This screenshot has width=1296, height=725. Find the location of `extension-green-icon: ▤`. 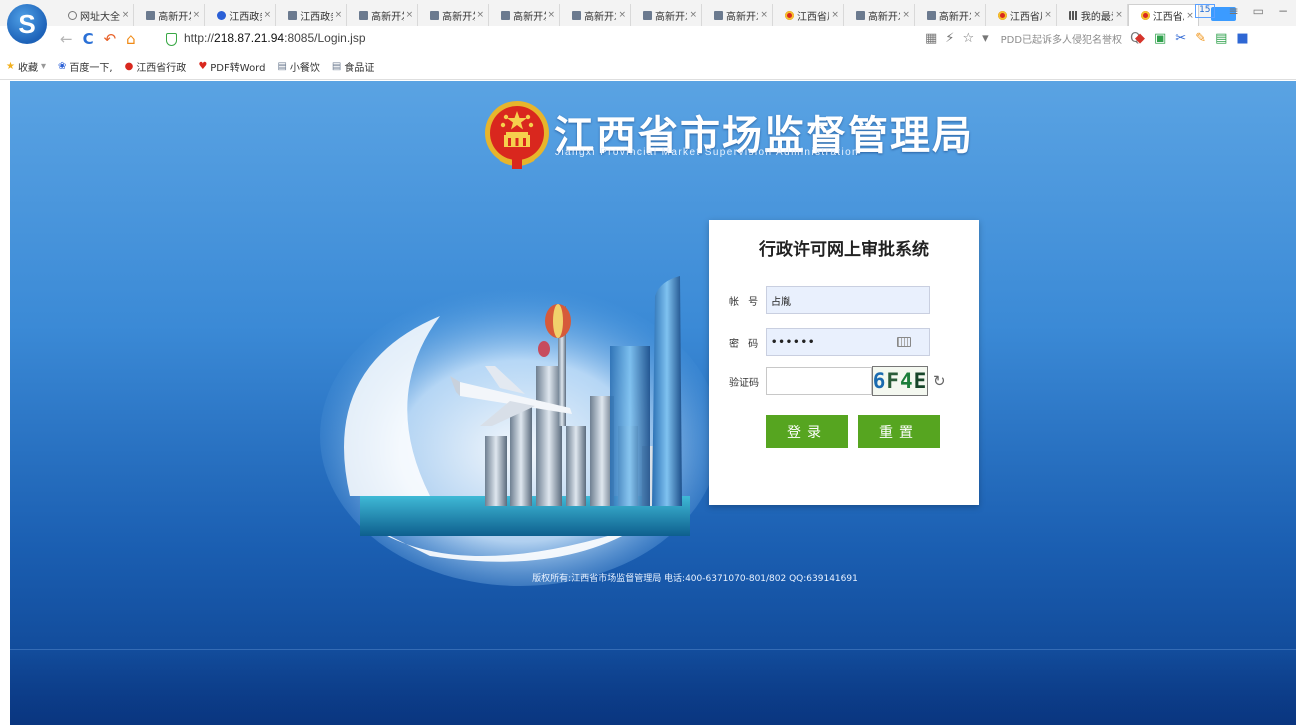

extension-green-icon: ▤ is located at coordinates (1221, 38).